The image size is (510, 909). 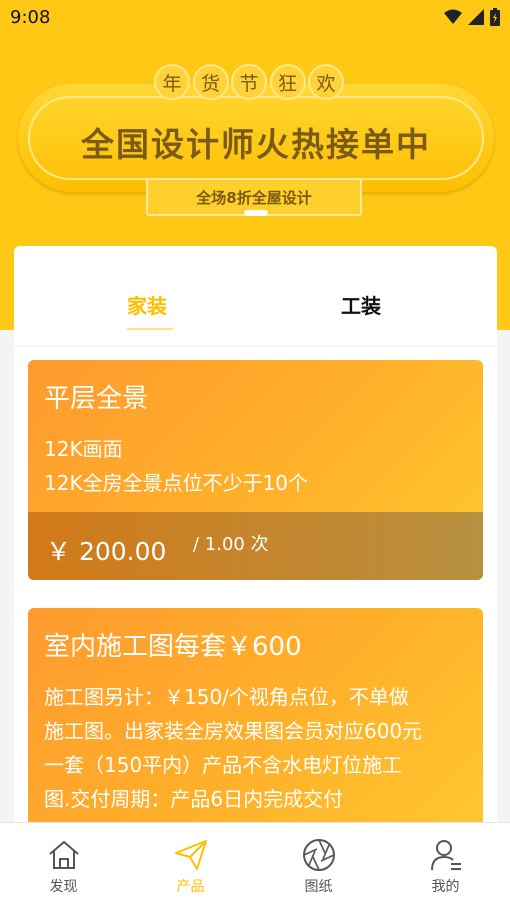 I want to click on nav-drawings: 图纸, so click(x=318, y=866).